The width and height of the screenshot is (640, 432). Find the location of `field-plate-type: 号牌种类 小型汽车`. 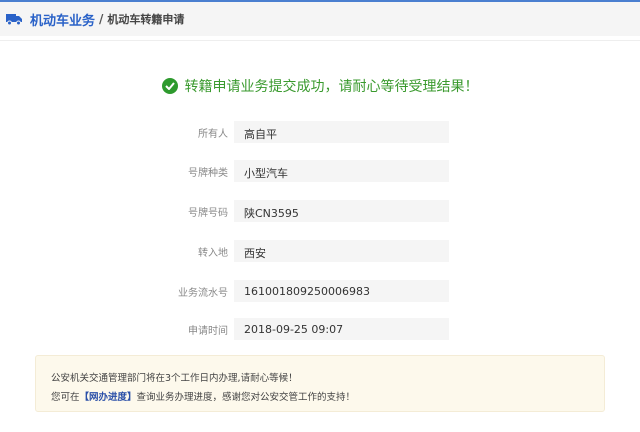

field-plate-type: 号牌种类 小型汽车 is located at coordinates (320, 171).